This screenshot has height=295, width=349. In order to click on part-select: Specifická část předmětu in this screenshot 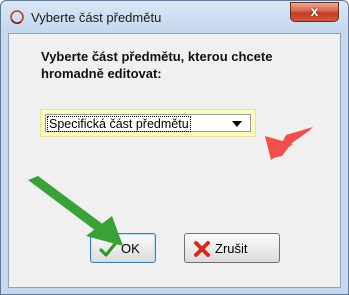, I will do `click(148, 123)`.